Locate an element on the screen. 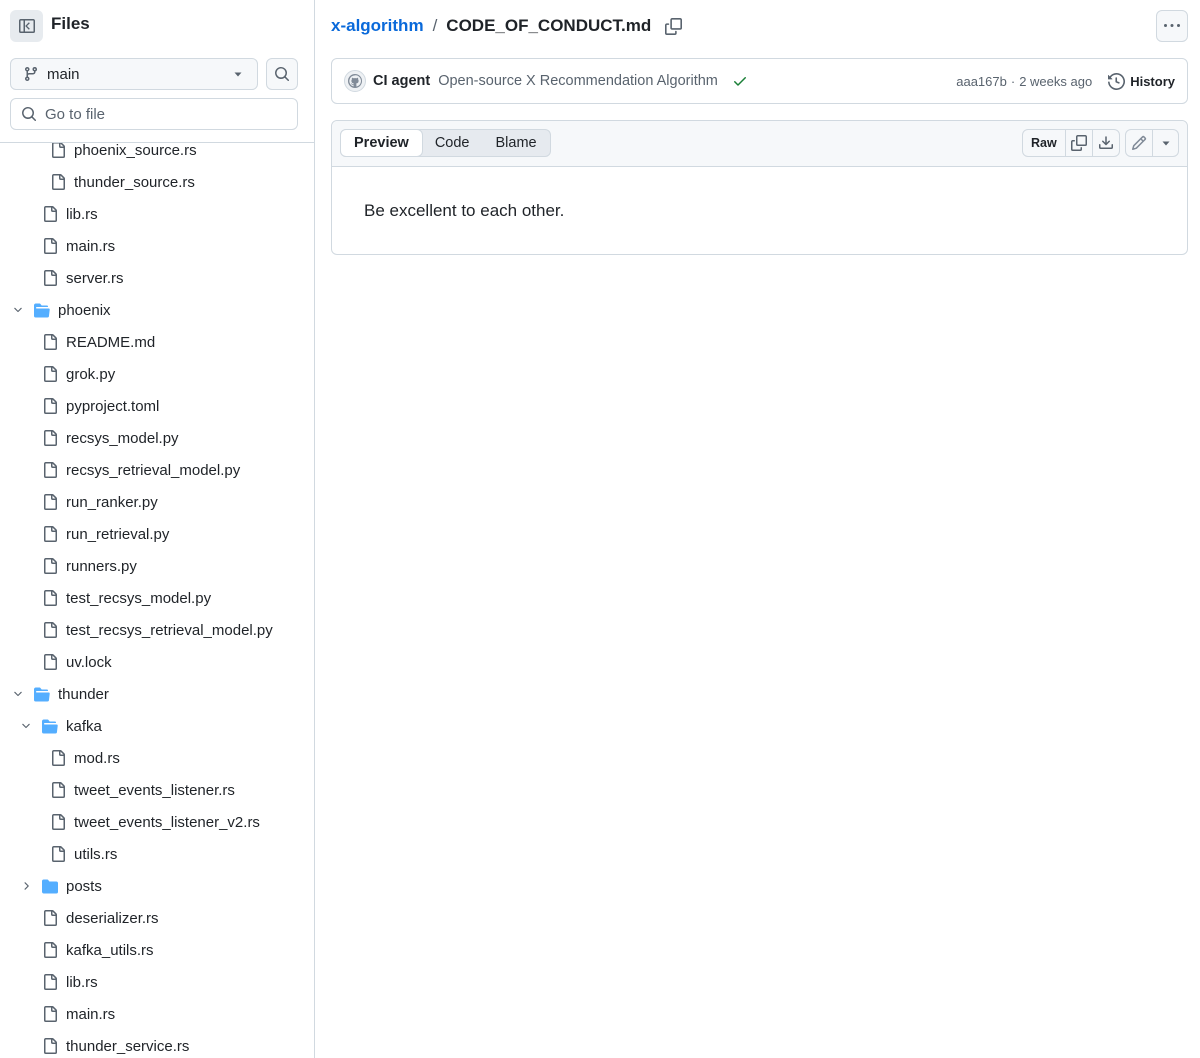  tree-item-label: utils.rs is located at coordinates (96, 854).